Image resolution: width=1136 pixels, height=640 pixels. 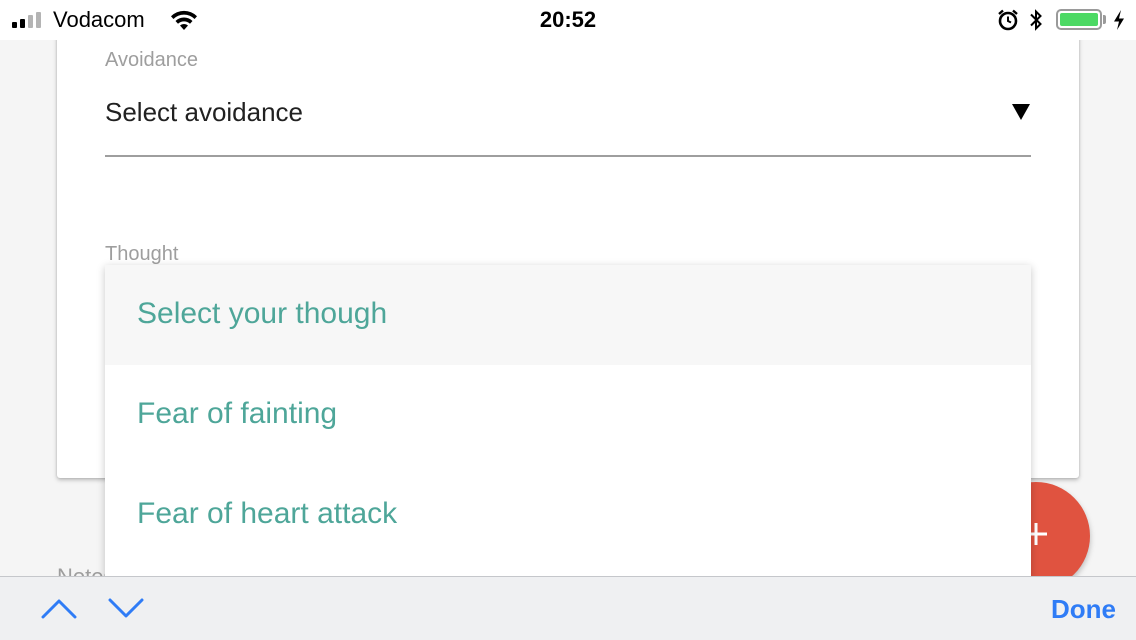 What do you see at coordinates (568, 608) in the screenshot?
I see `keyboard-accessory-bar: Done` at bounding box center [568, 608].